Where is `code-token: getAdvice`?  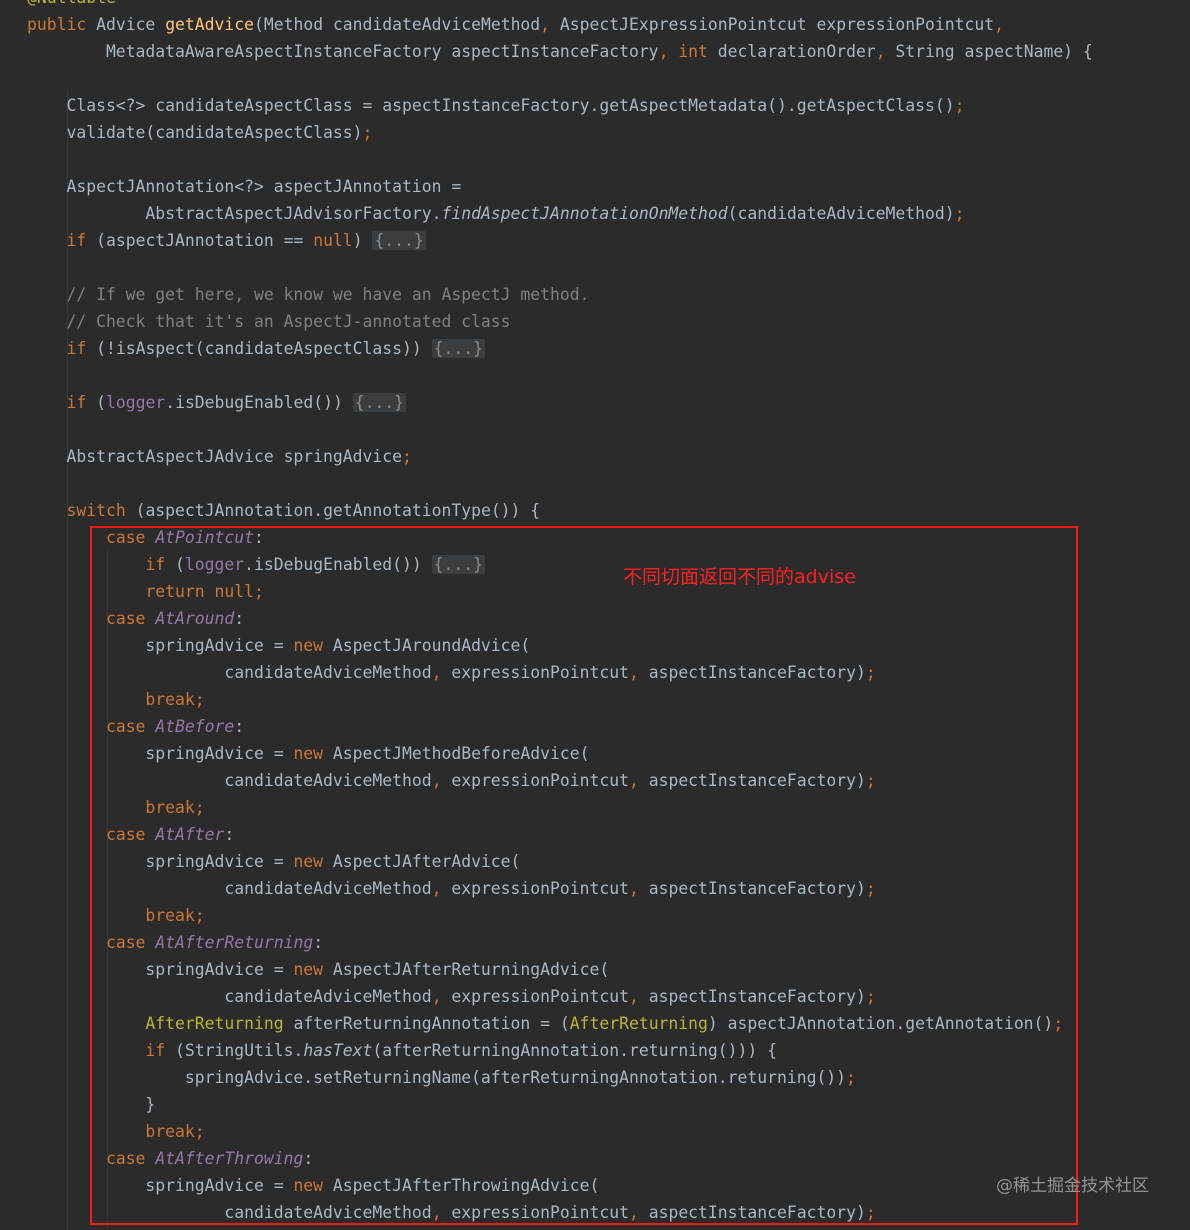
code-token: getAdvice is located at coordinates (209, 24).